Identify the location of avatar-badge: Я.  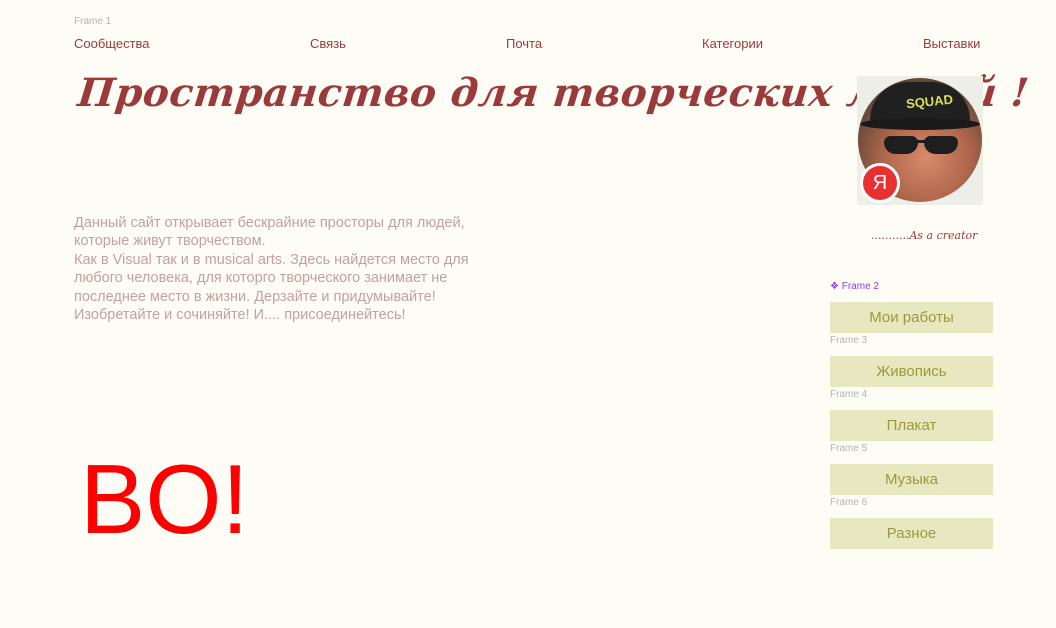
(880, 183).